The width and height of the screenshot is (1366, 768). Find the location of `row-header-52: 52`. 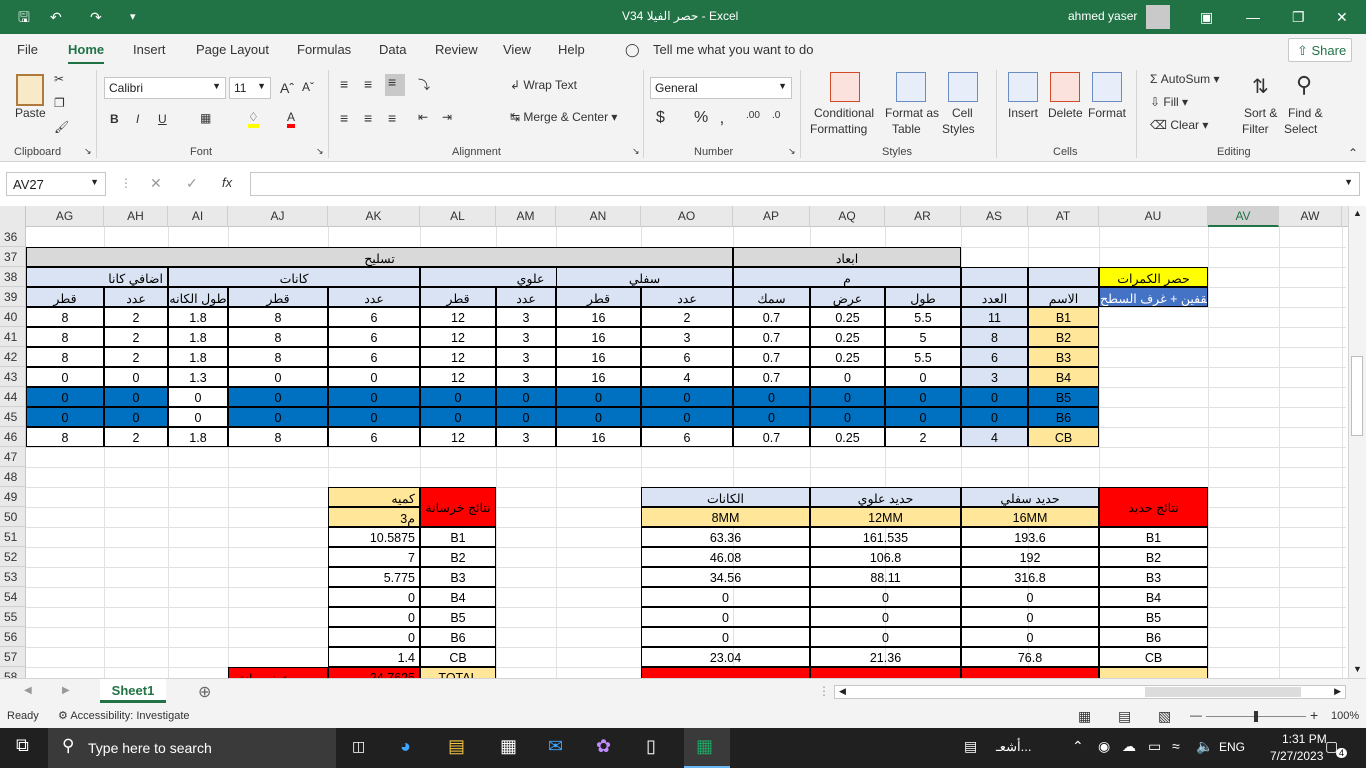

row-header-52: 52 is located at coordinates (13, 557).